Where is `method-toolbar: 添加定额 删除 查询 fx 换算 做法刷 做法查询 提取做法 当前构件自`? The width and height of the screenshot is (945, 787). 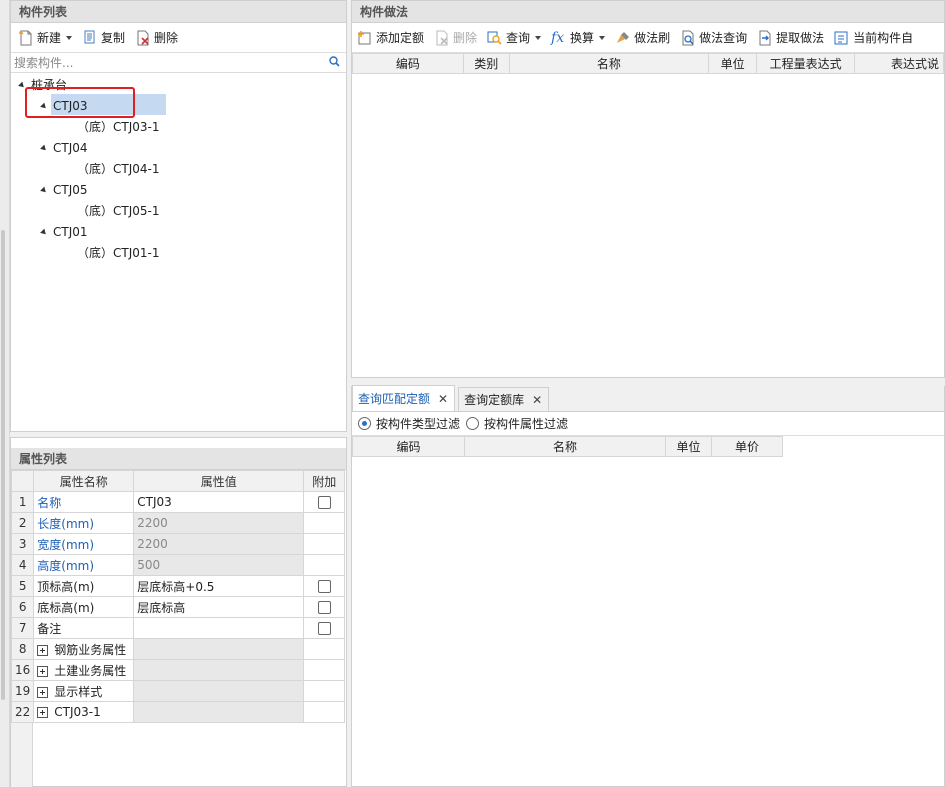
method-toolbar: 添加定额 删除 查询 fx 换算 做法刷 做法查询 提取做法 当前构件自 is located at coordinates (648, 38).